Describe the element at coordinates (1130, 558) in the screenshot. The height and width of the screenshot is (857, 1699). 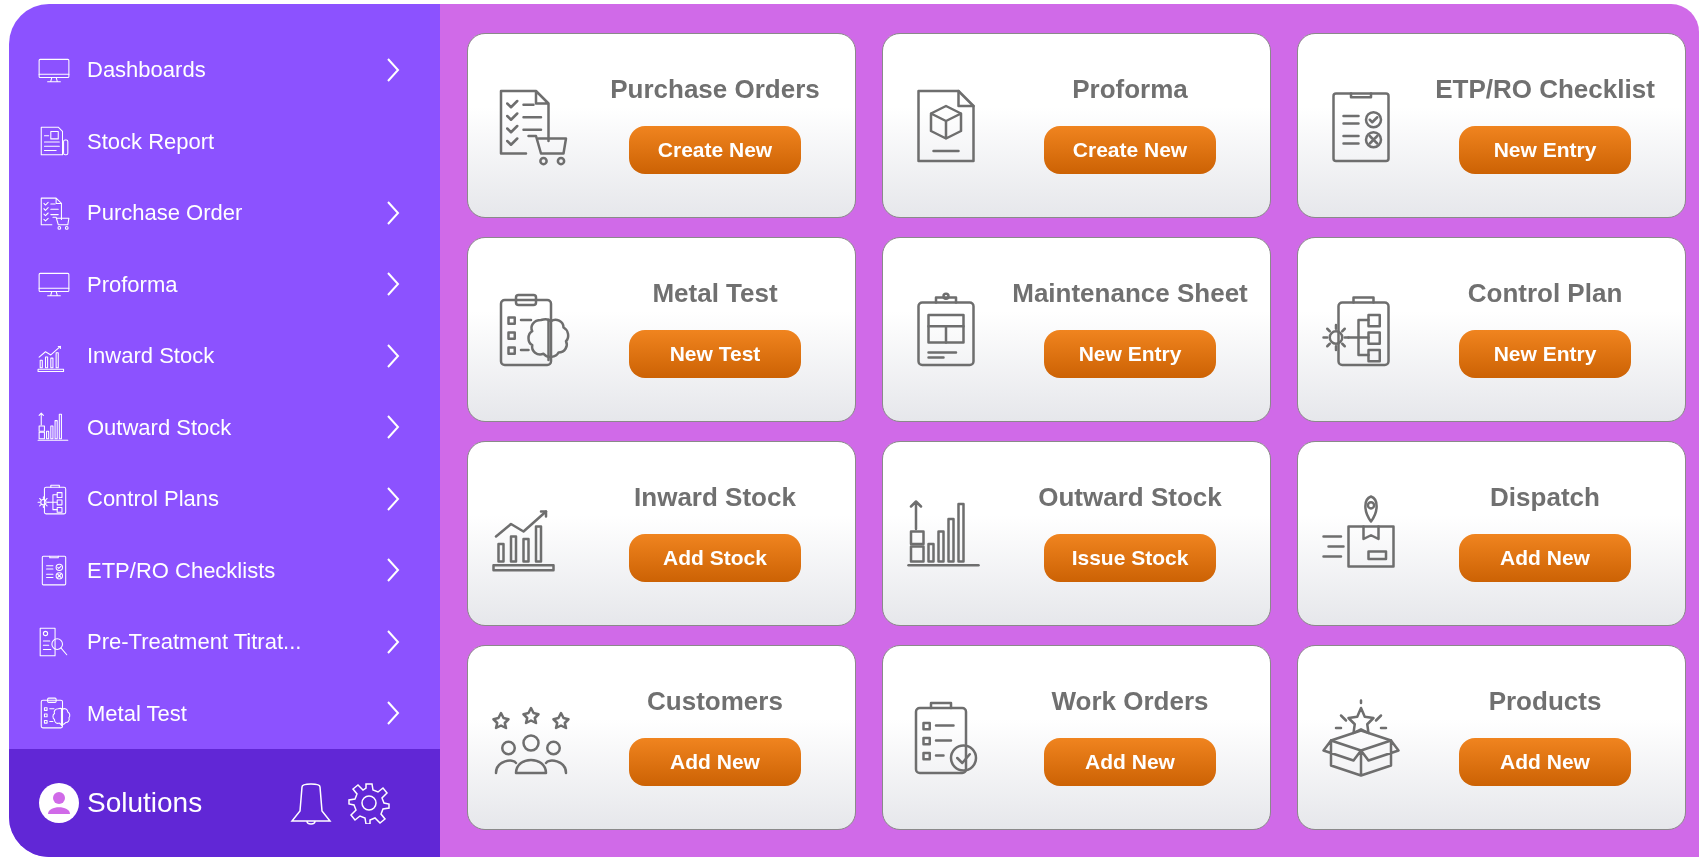
I see `action-button: Issue Stock` at that location.